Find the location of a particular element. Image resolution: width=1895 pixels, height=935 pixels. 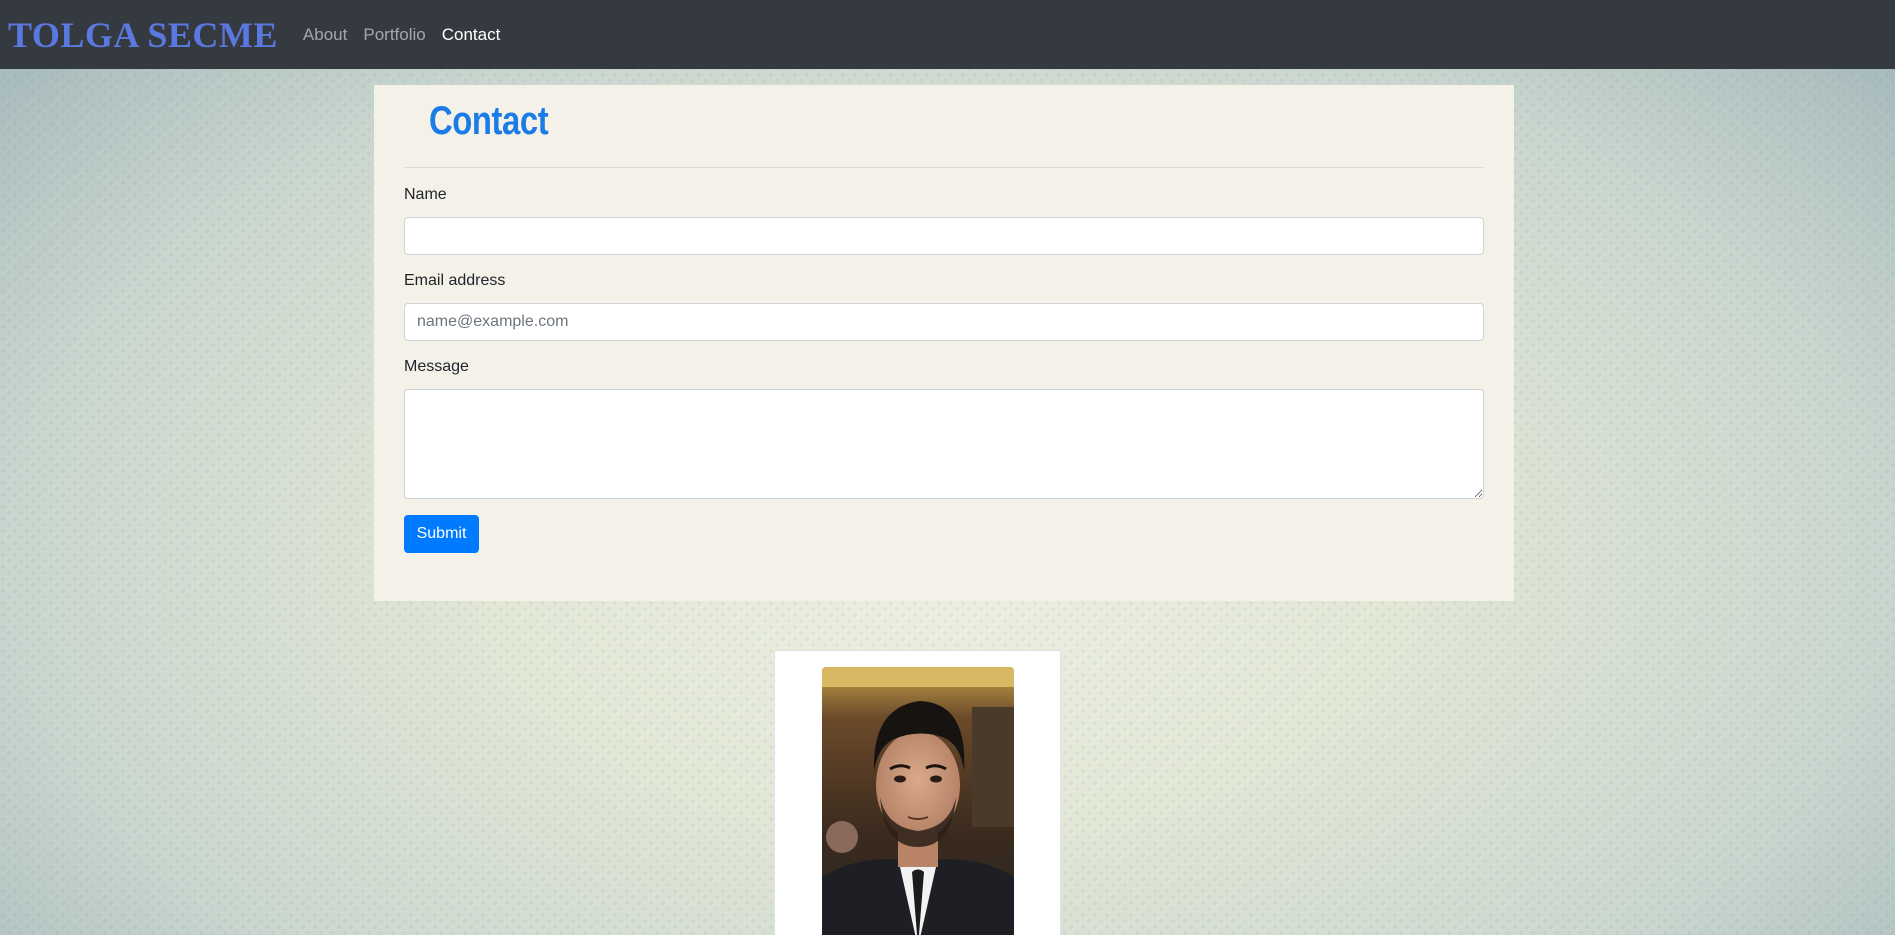

top-navbar: TOLGA SECME About Portfolio Contact is located at coordinates (947, 34).